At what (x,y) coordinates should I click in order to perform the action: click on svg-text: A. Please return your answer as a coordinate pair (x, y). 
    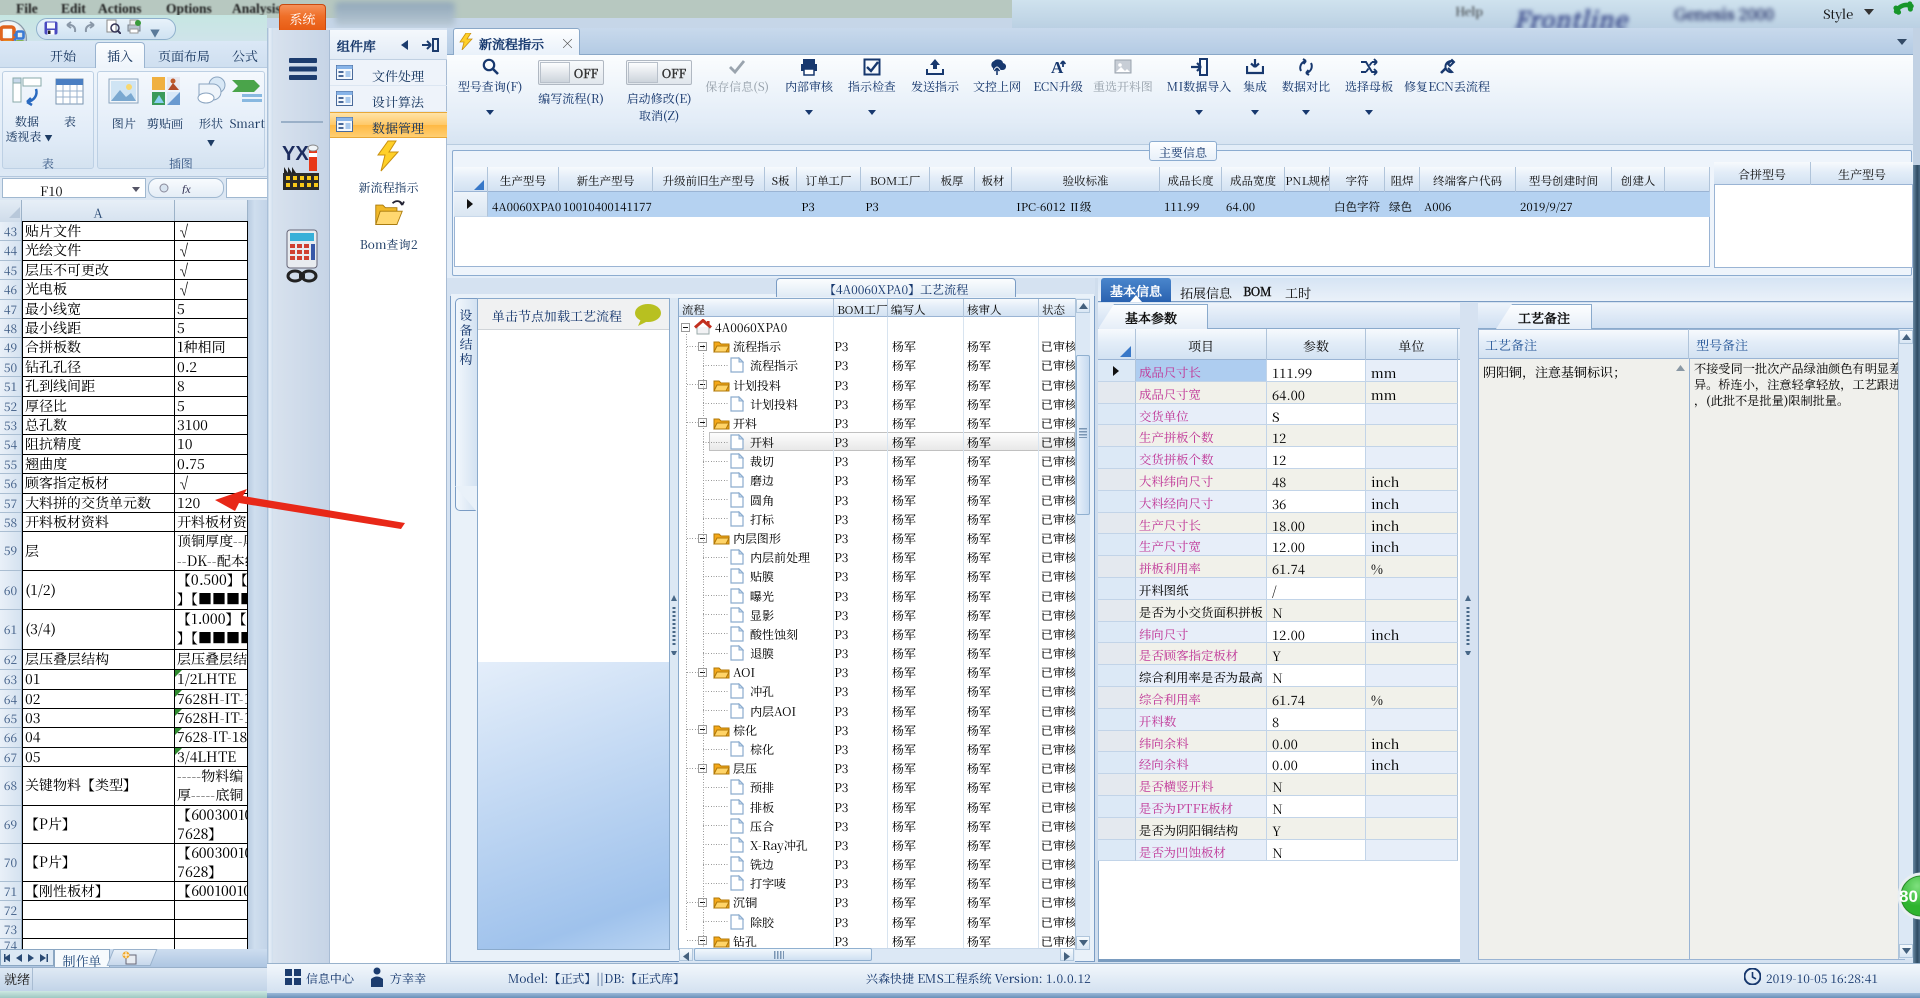
    Looking at the image, I should click on (1057, 67).